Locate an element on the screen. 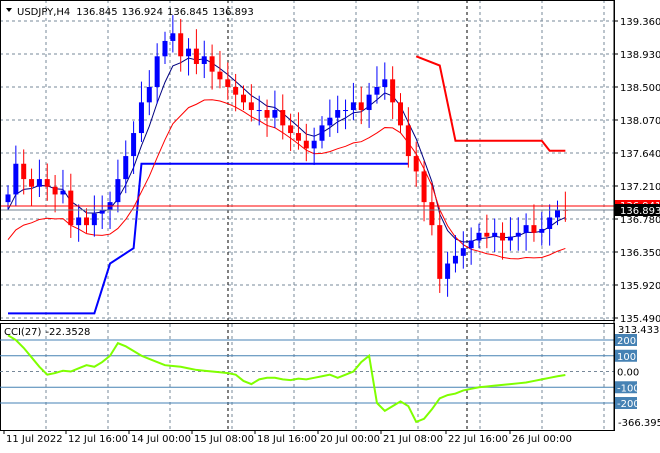 The height and width of the screenshot is (453, 660). price-tick-label: 138.500 is located at coordinates (640, 88).